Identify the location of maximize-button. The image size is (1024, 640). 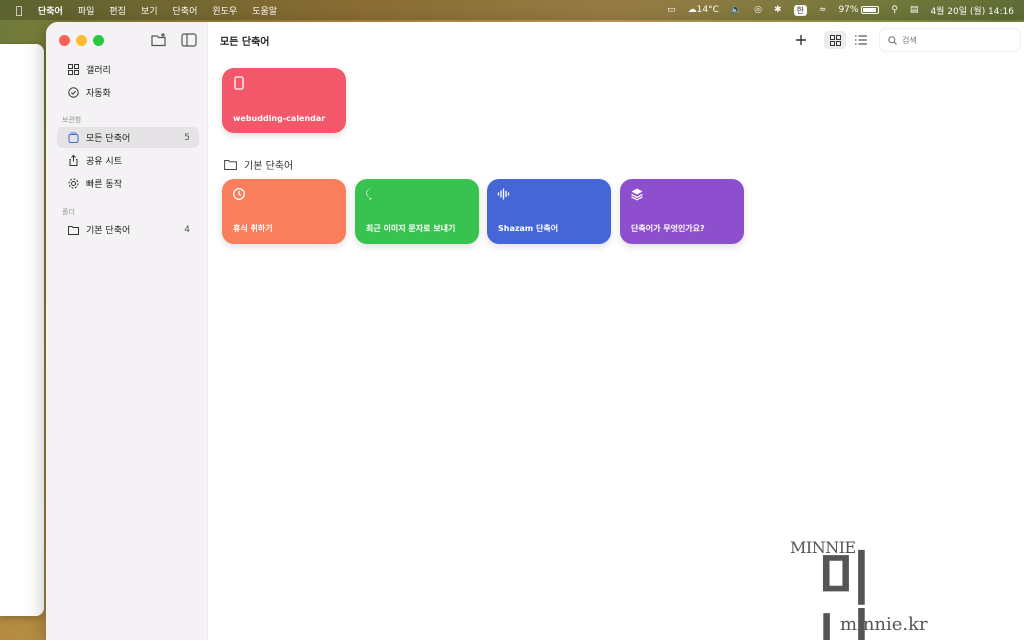
(98, 40).